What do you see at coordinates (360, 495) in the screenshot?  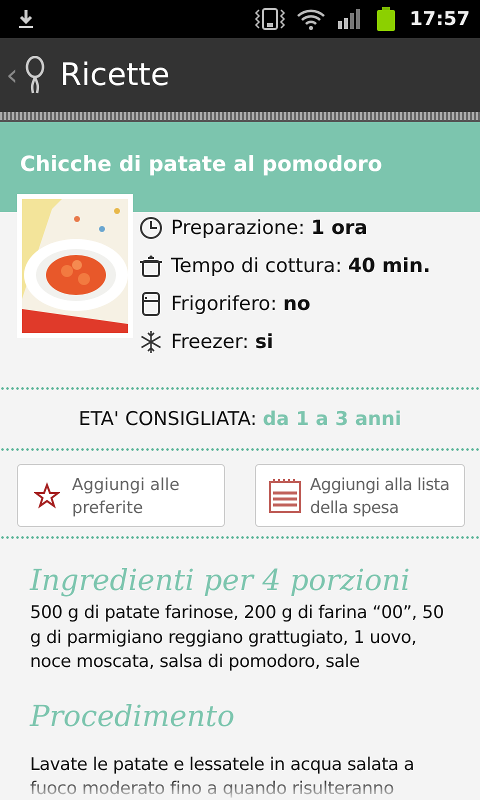 I see `add-to-list-button: Aggiungi alla lista della spesa` at bounding box center [360, 495].